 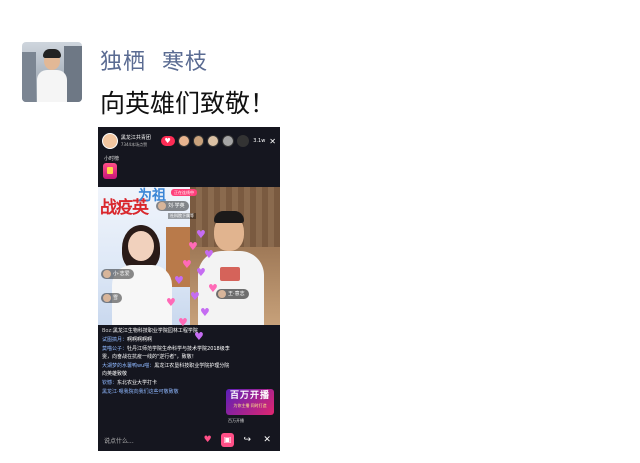 I want to click on live-top-bar: 黑龙江共青团 7344本场点赞 ♥ 3.1w ✕, so click(x=189, y=141).